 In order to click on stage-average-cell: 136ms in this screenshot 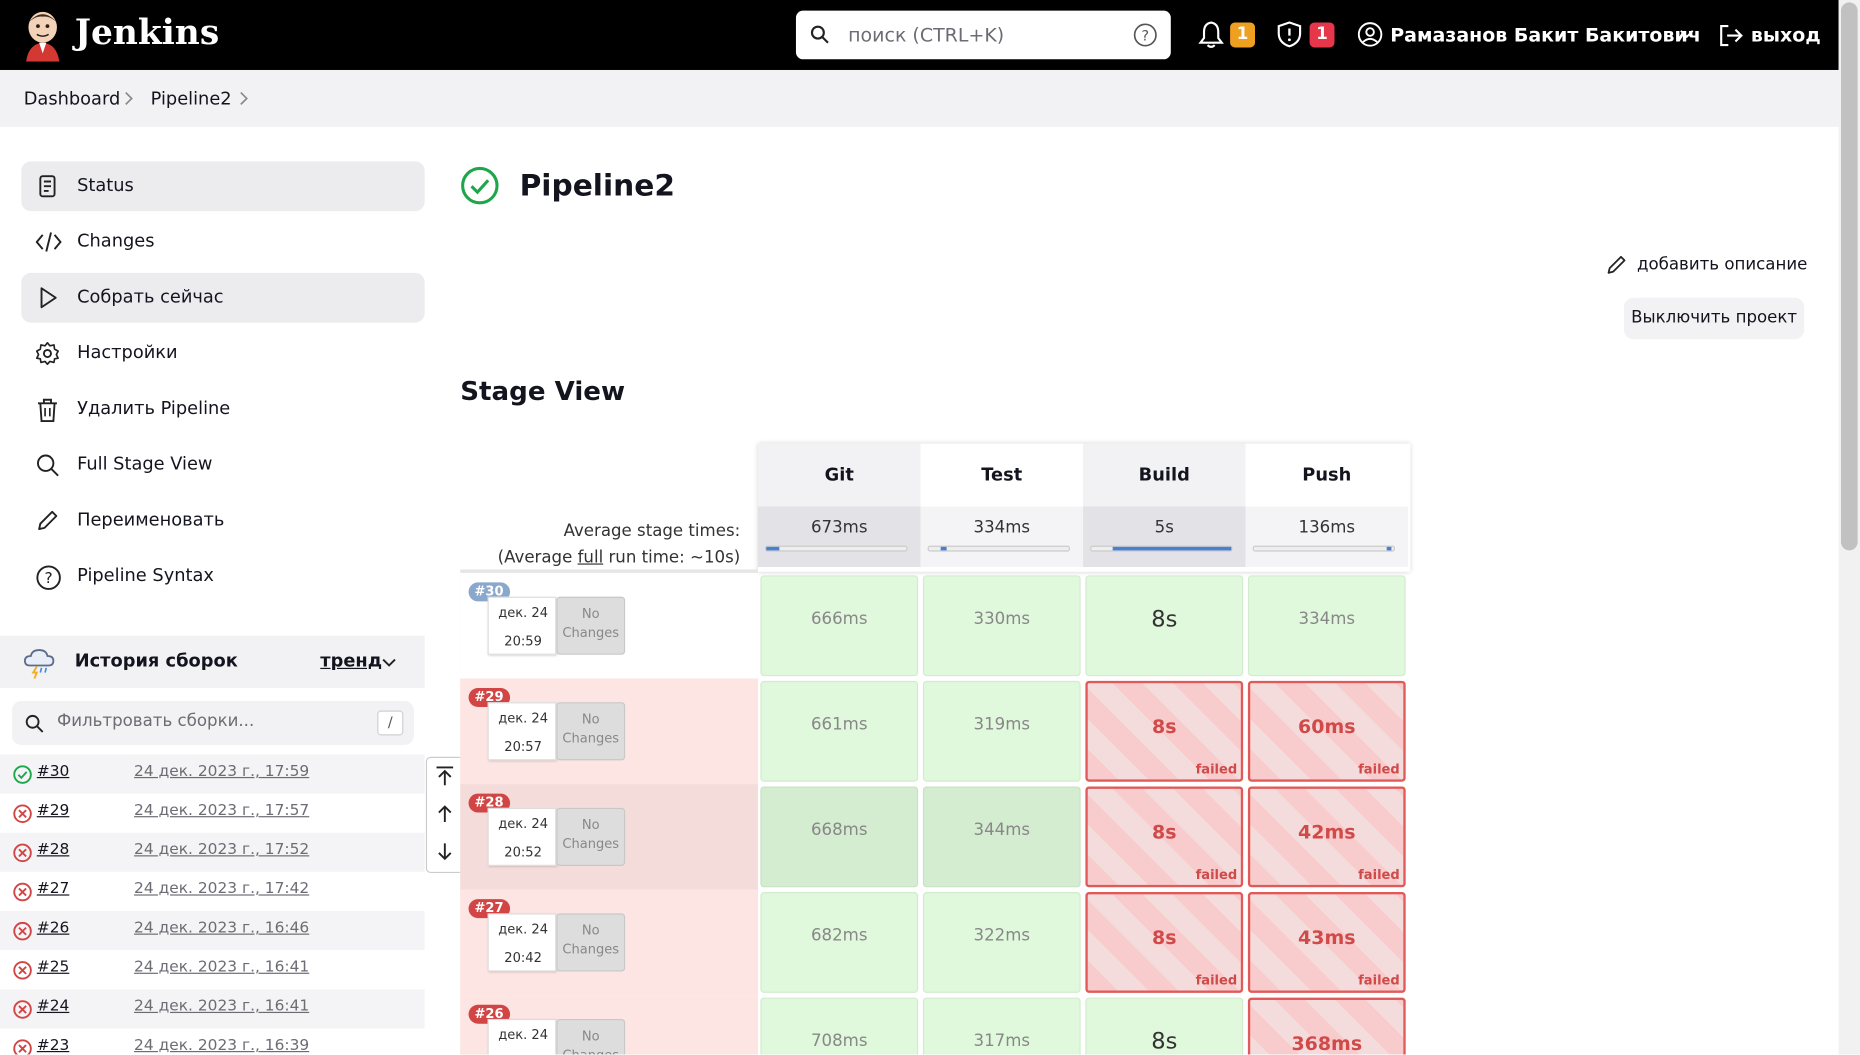, I will do `click(1327, 537)`.